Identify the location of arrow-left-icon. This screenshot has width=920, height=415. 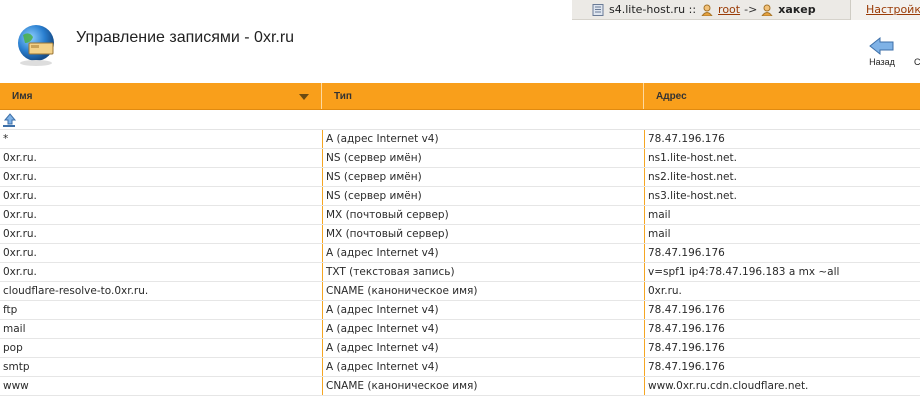
(881, 46).